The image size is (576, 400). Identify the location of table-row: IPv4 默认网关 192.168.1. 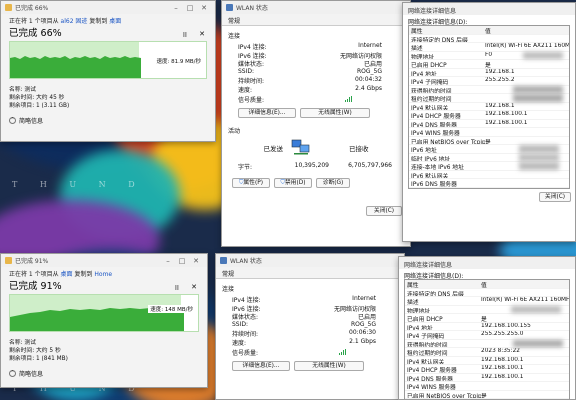
(489, 107).